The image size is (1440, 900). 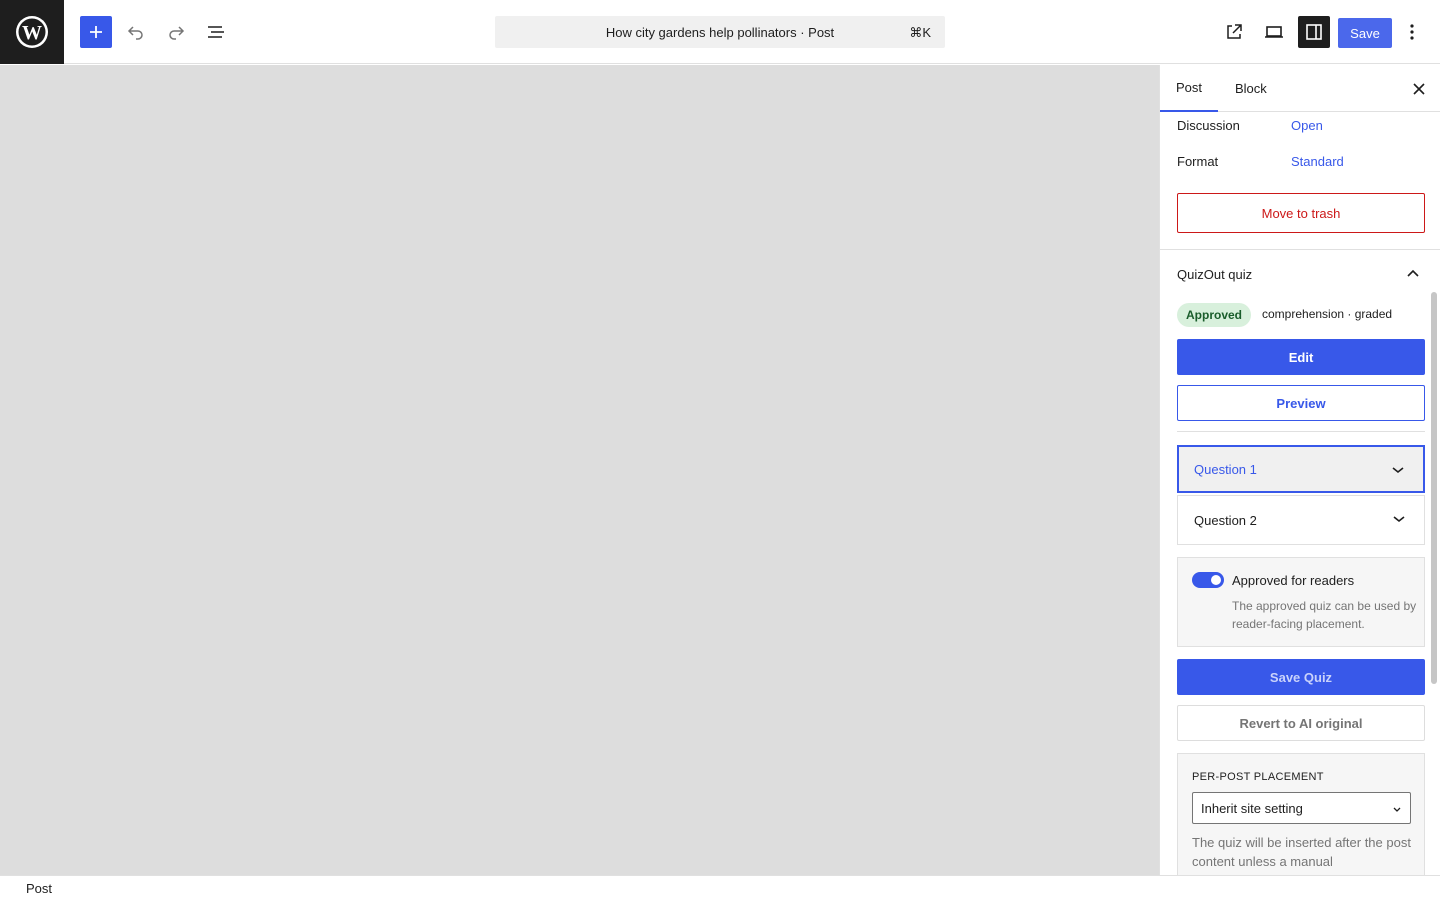 What do you see at coordinates (1225, 520) in the screenshot?
I see `question-label: Question 2` at bounding box center [1225, 520].